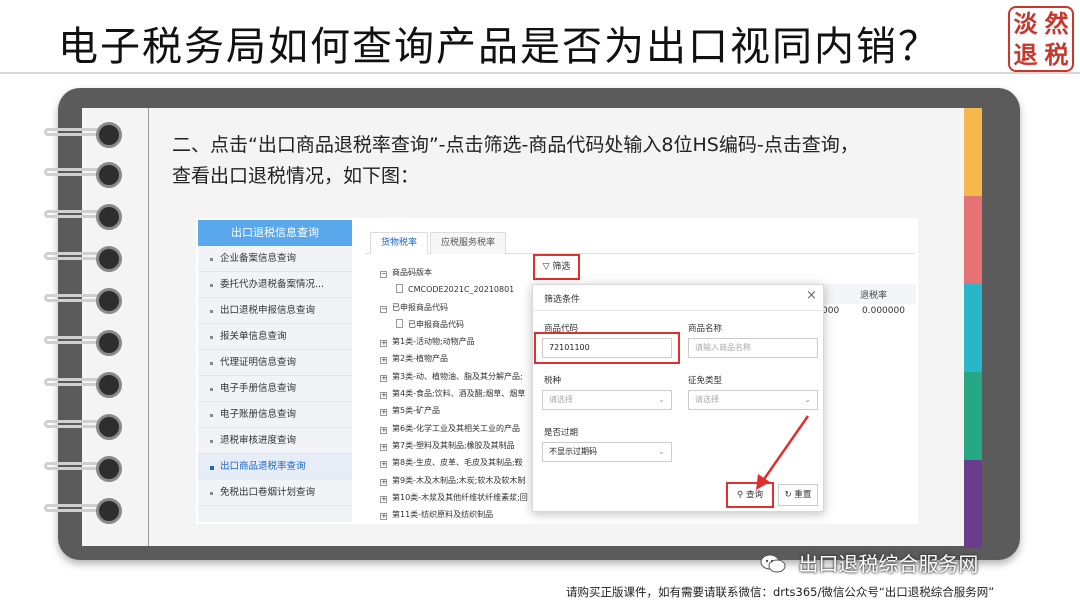 Image resolution: width=1080 pixels, height=610 pixels. What do you see at coordinates (540, 73) in the screenshot?
I see `title-divider` at bounding box center [540, 73].